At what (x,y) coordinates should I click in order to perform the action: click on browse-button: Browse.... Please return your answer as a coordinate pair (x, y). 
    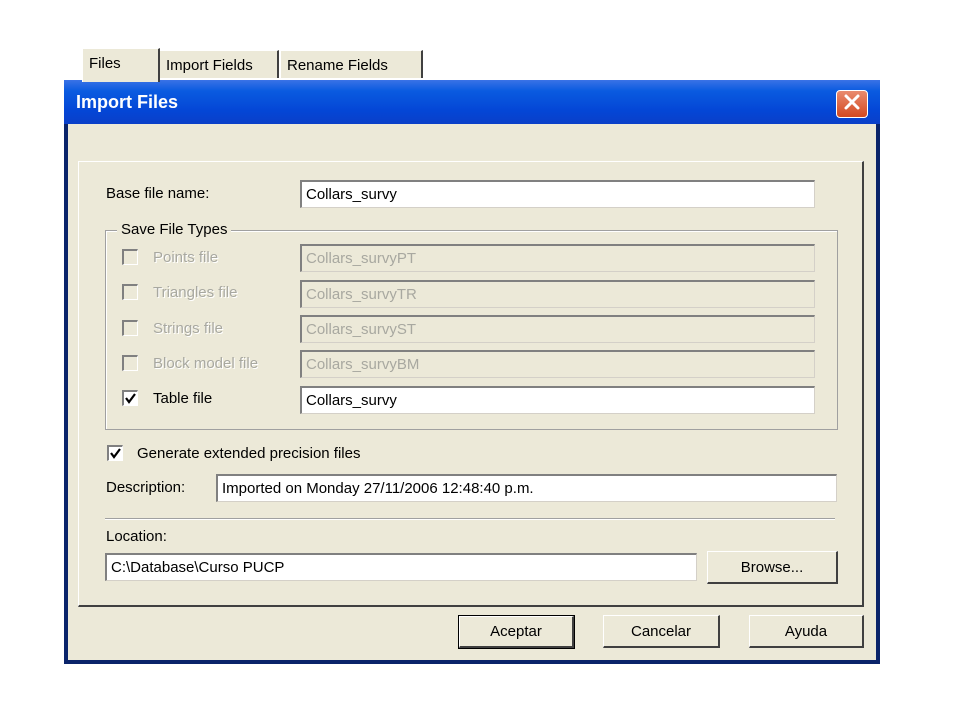
    Looking at the image, I should click on (772, 567).